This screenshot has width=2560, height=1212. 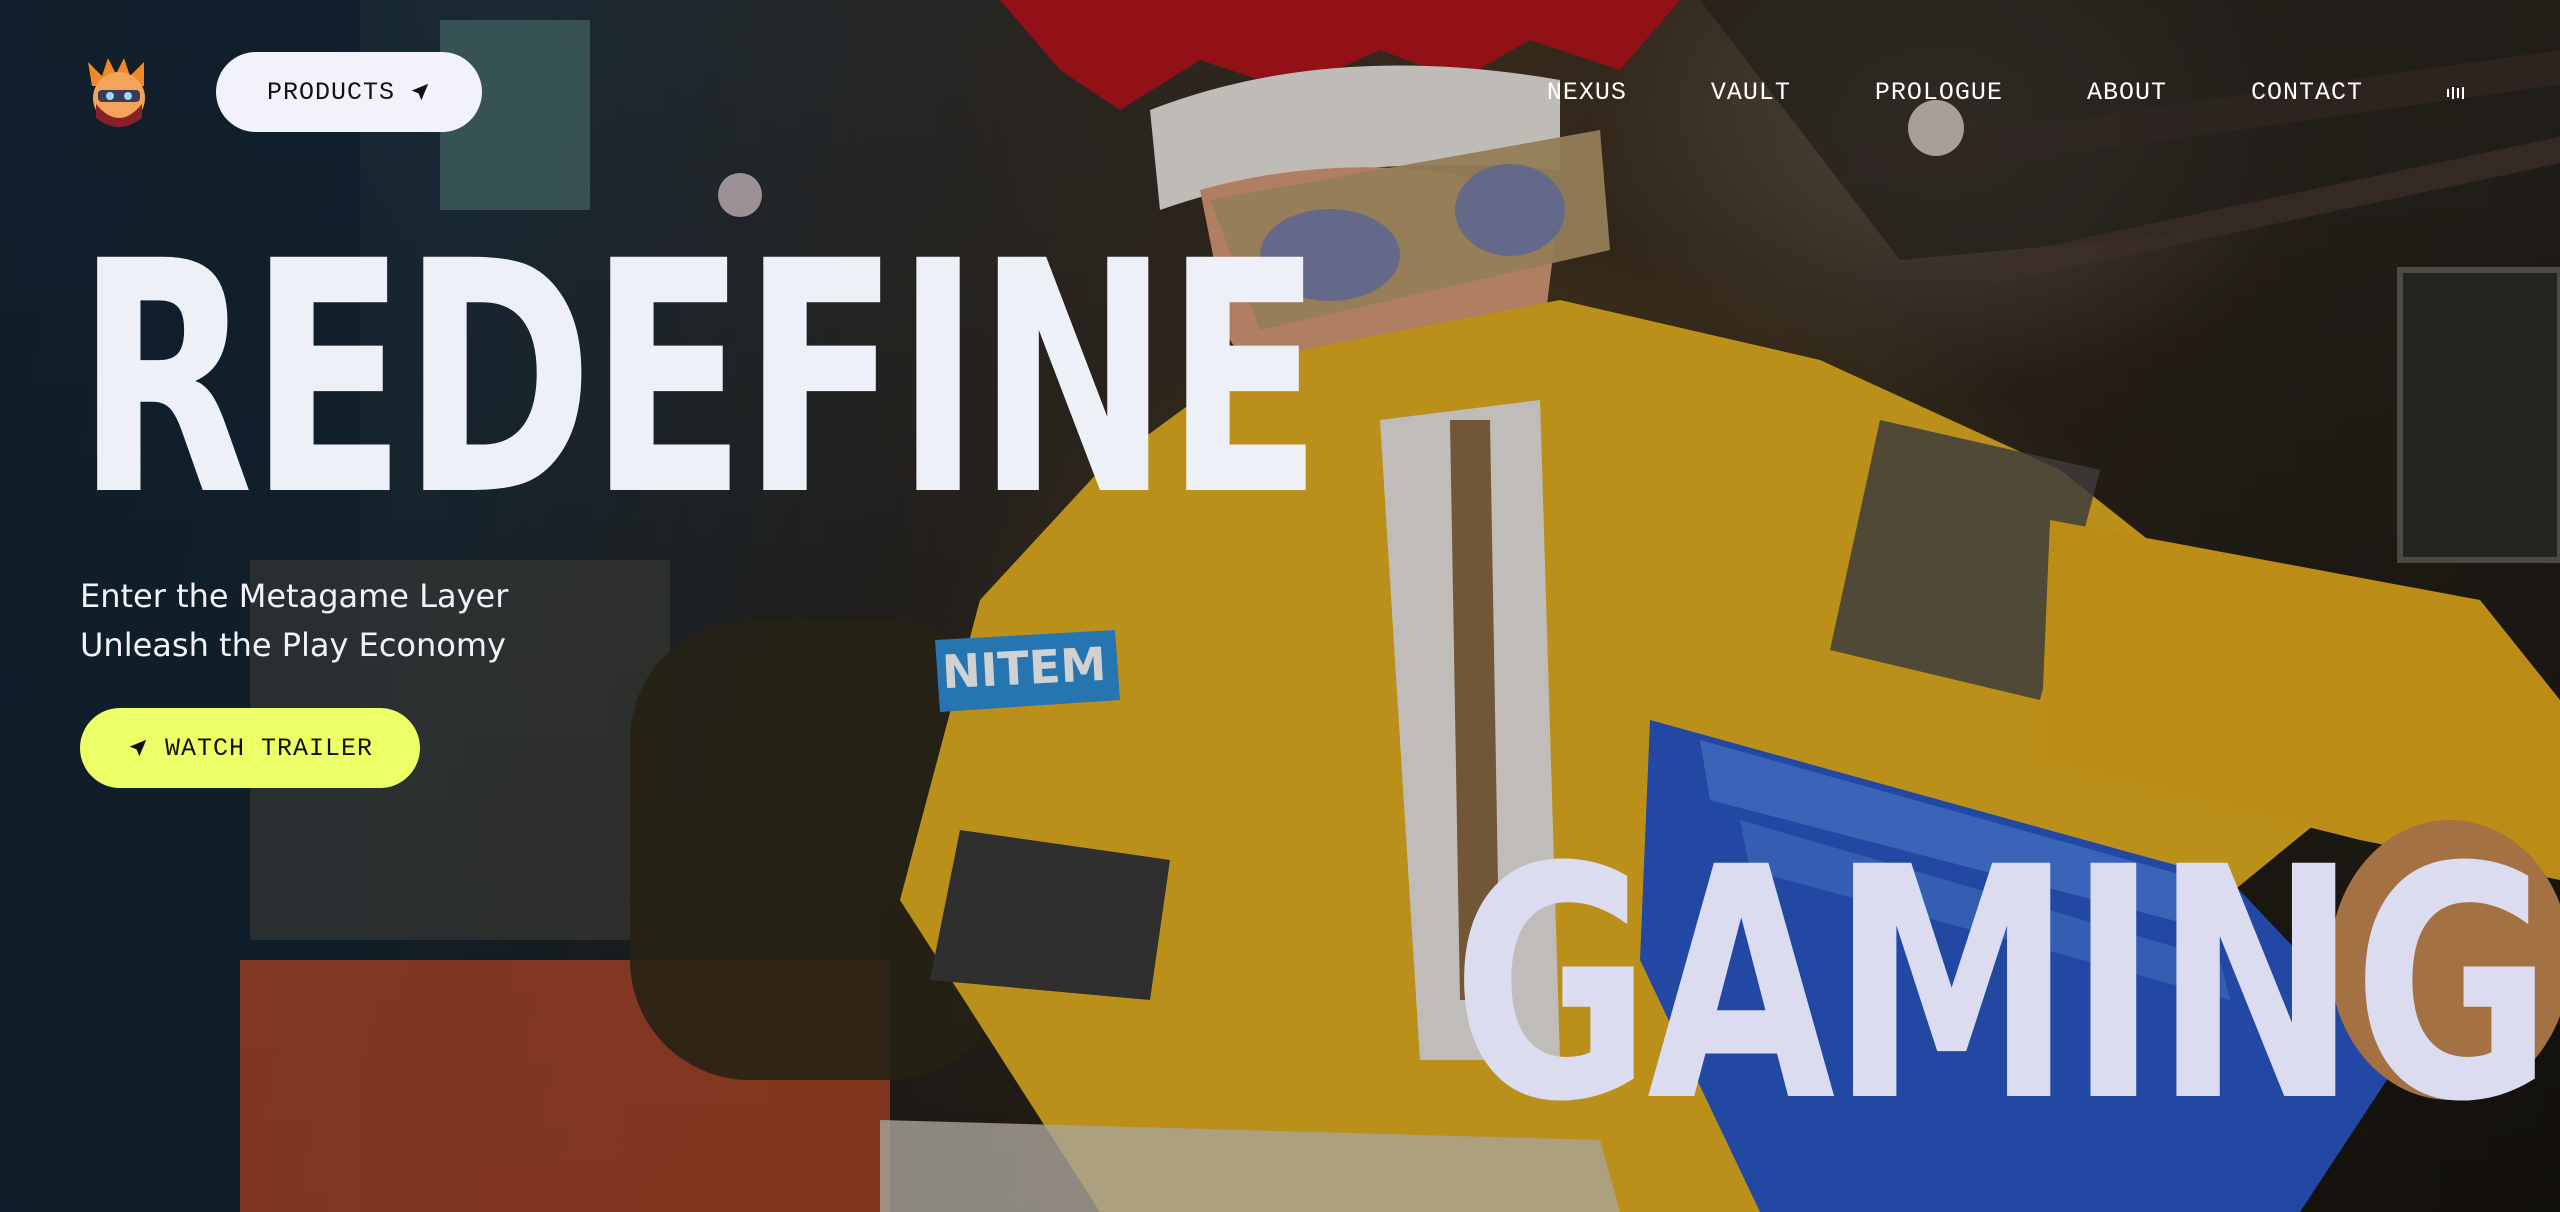 I want to click on hero-subtitle-line: Unleash the Play Economy, so click(x=293, y=645).